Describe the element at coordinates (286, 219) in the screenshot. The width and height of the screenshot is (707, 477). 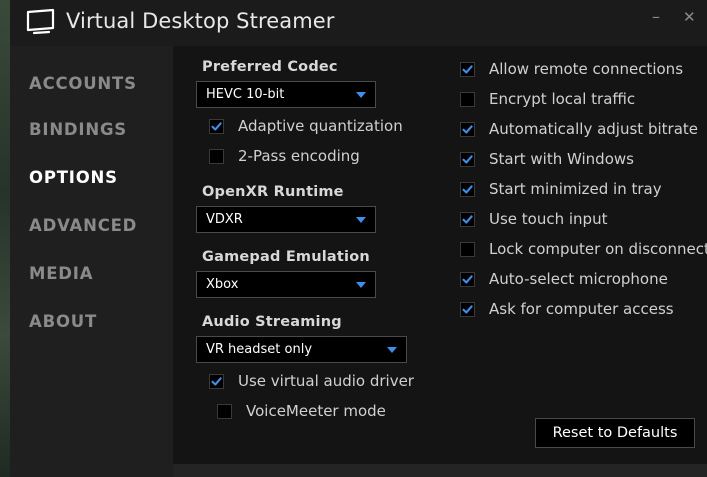
I see `openxr-dropdown: VDXR` at that location.